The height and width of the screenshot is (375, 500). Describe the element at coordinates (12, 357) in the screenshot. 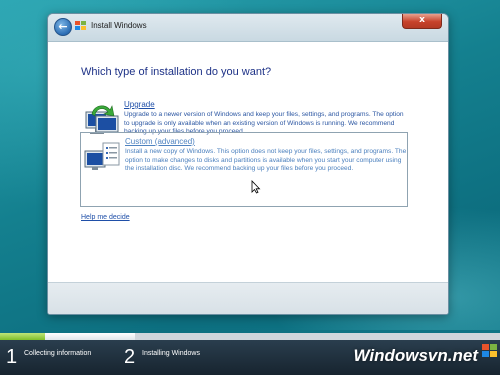

I see `step-1-number: 1` at that location.